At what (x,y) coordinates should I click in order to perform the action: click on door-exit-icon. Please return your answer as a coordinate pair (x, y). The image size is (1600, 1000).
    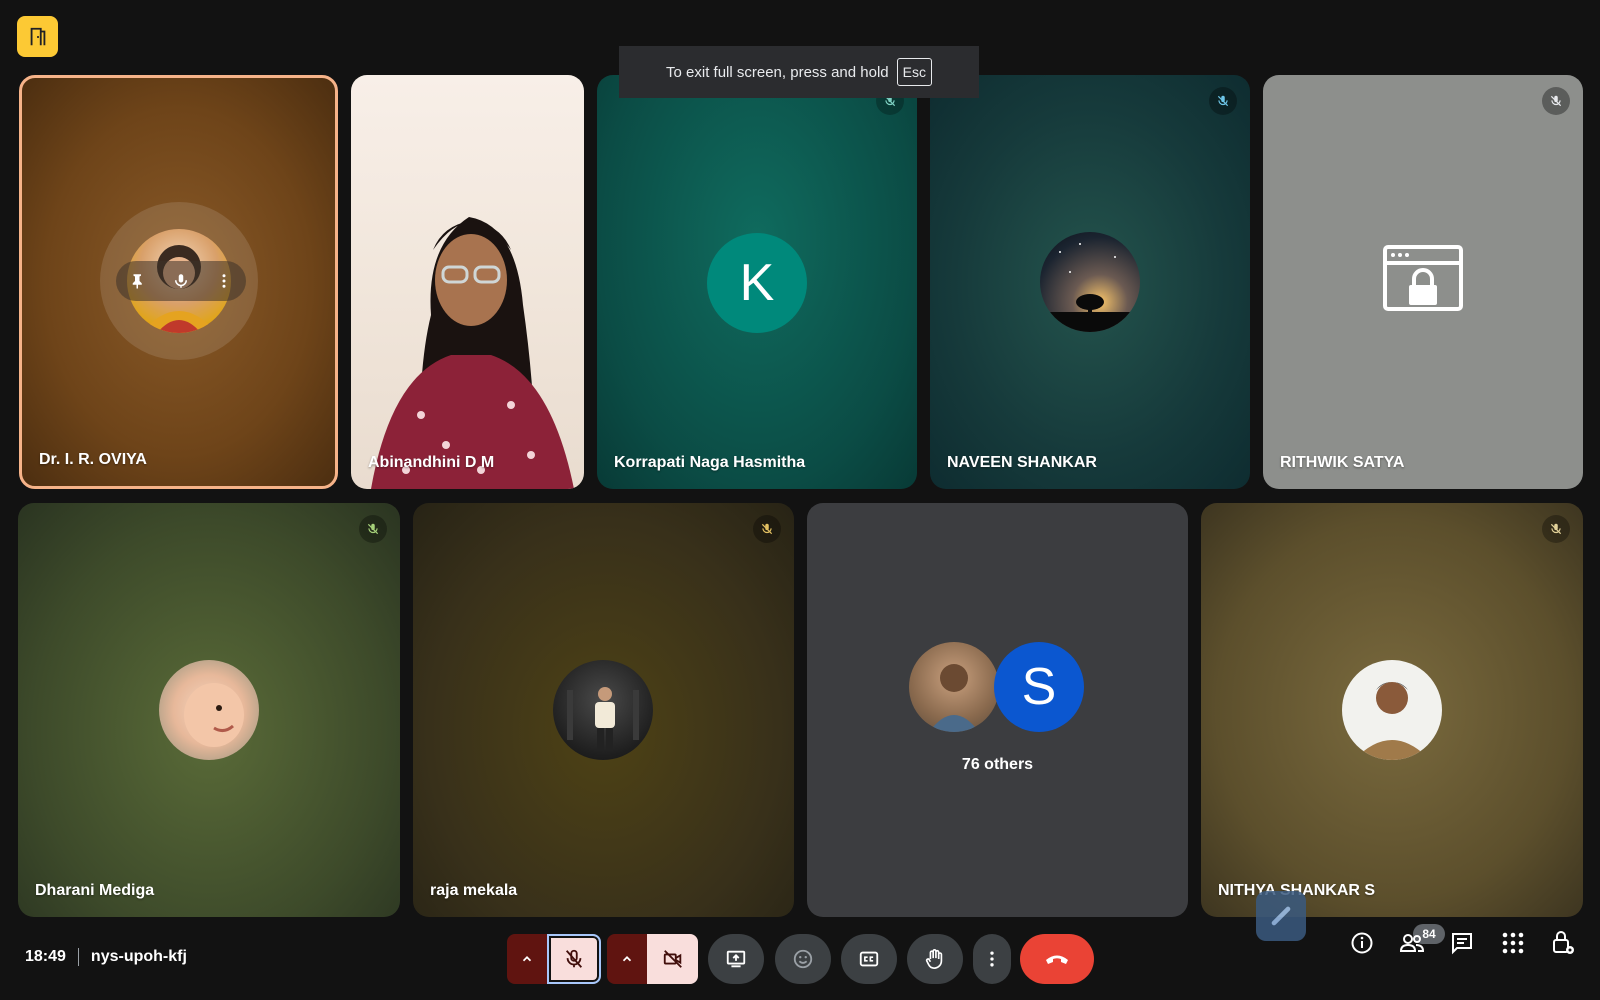
    Looking at the image, I should click on (37, 36).